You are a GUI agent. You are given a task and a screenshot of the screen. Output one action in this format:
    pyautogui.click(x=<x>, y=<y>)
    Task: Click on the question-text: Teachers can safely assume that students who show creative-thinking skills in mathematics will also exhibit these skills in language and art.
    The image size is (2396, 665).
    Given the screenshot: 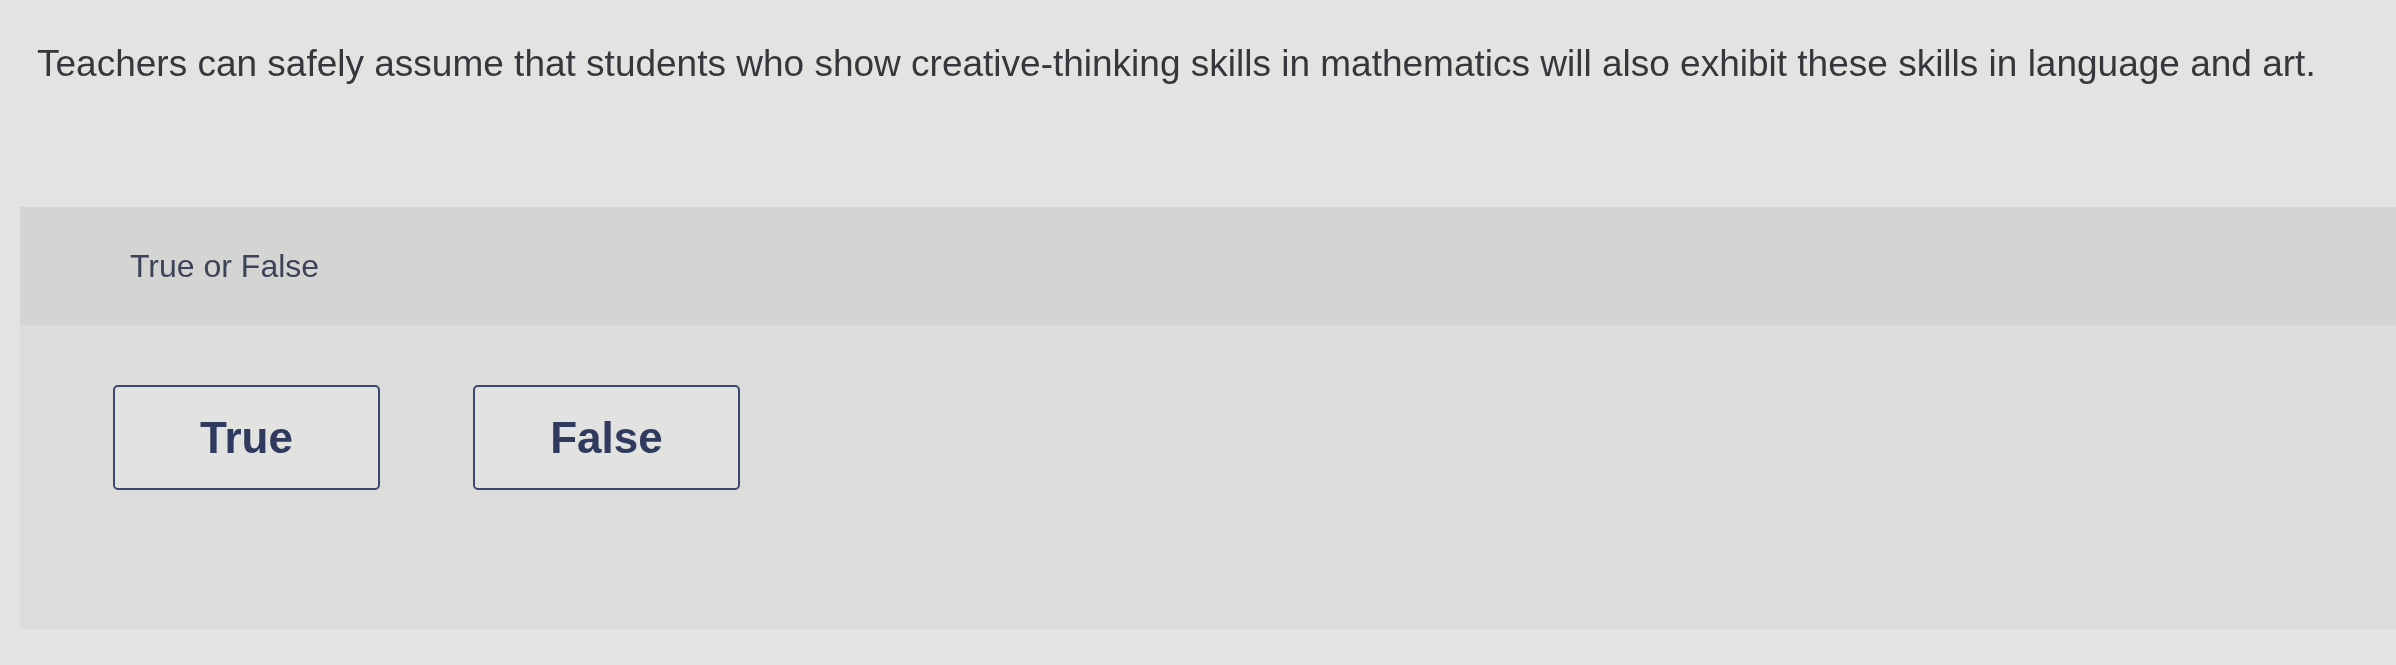 What is the action you would take?
    pyautogui.click(x=1176, y=64)
    